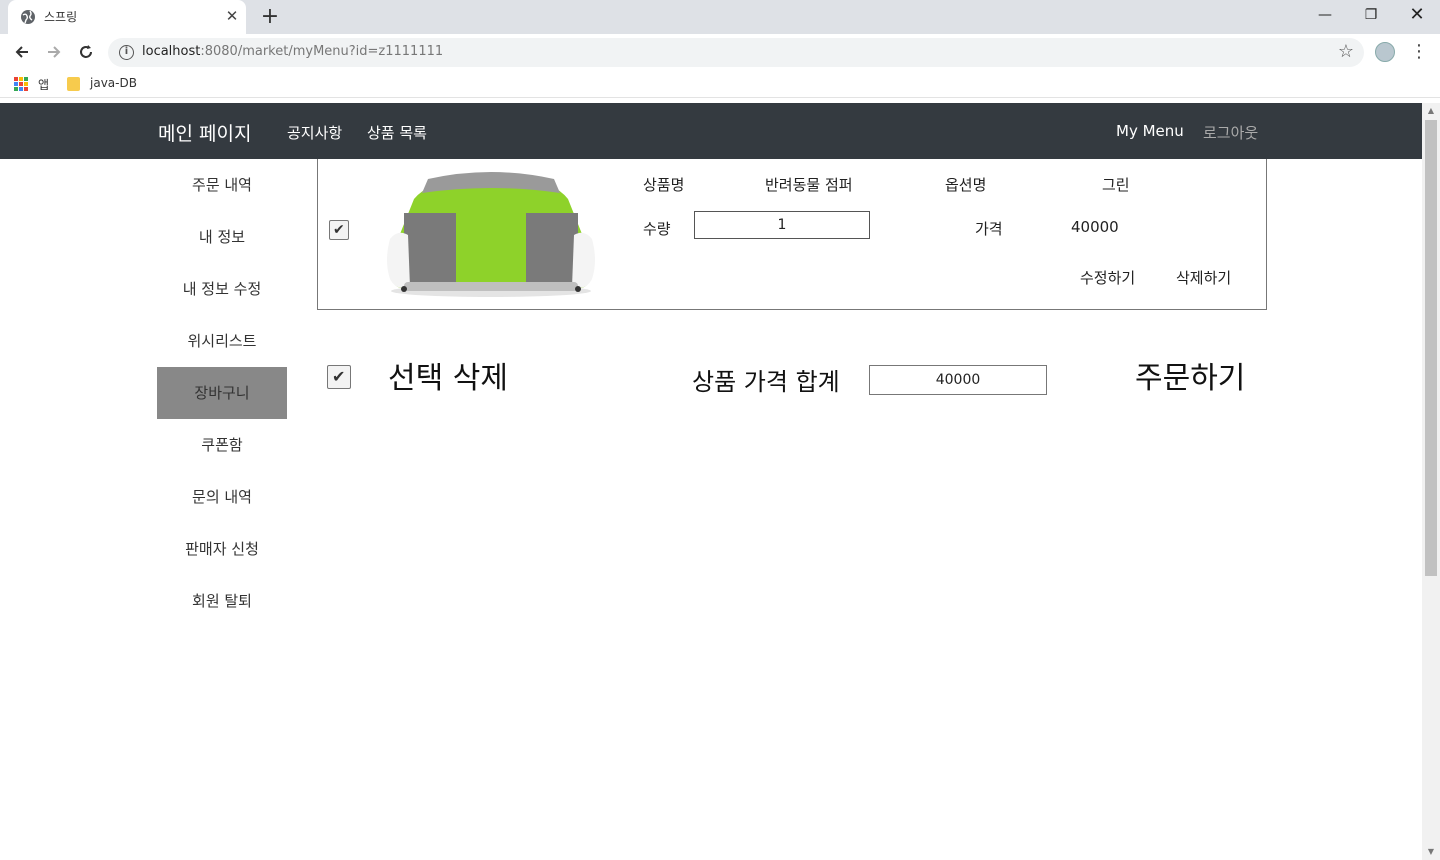 The image size is (1440, 860). I want to click on bookmark-apps: 앱, so click(43, 84).